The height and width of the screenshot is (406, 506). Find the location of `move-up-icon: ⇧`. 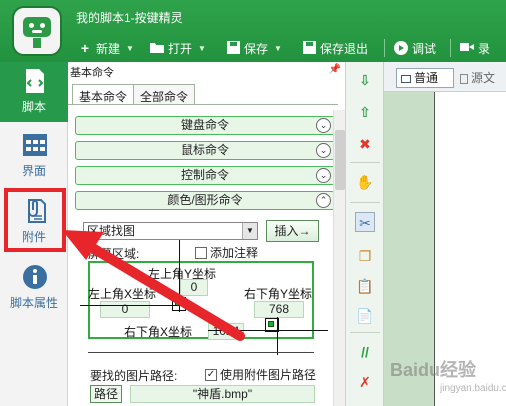

move-up-icon: ⇧ is located at coordinates (365, 112).